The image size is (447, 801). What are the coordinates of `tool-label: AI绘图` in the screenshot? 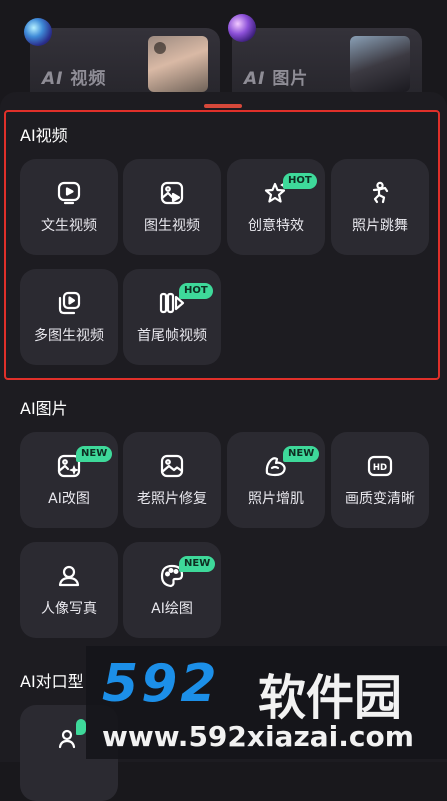 It's located at (172, 609).